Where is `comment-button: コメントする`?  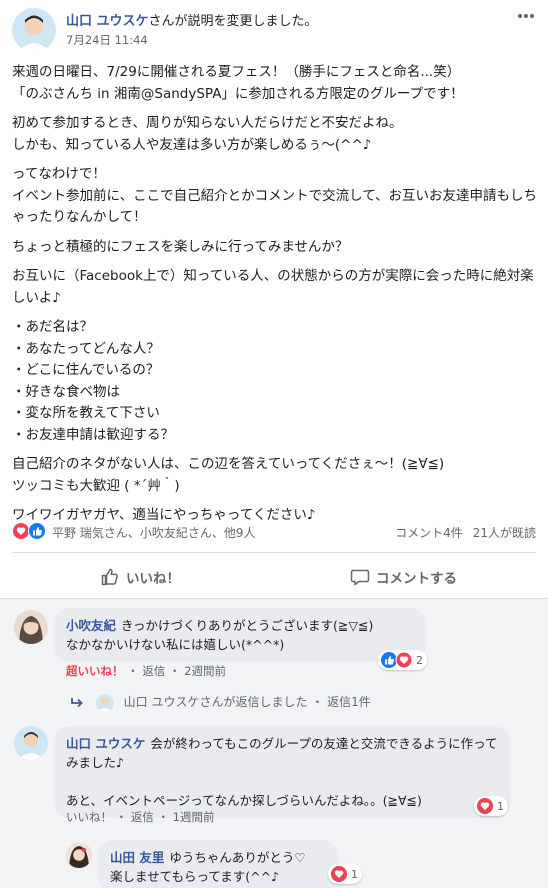
comment-button: コメントする is located at coordinates (403, 577).